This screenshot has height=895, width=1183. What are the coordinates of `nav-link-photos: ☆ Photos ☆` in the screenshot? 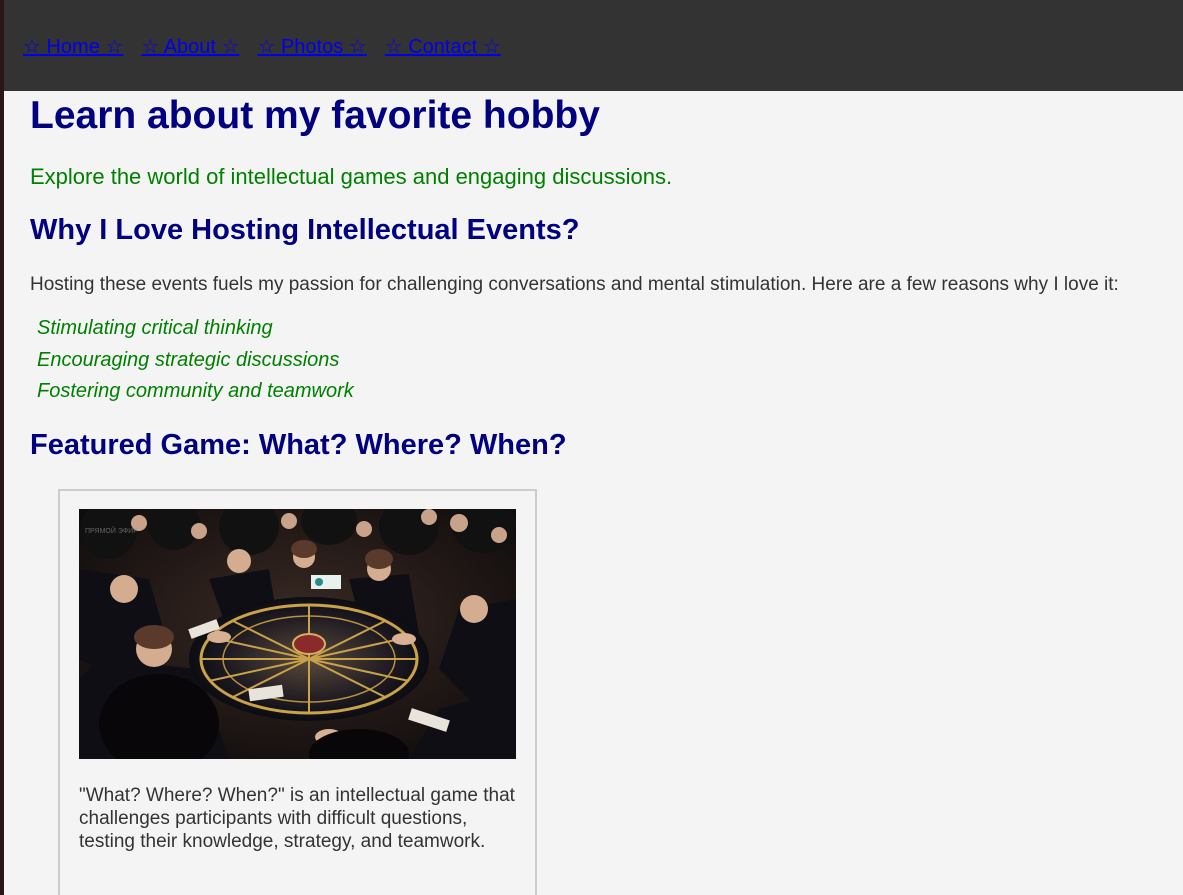 It's located at (311, 47).